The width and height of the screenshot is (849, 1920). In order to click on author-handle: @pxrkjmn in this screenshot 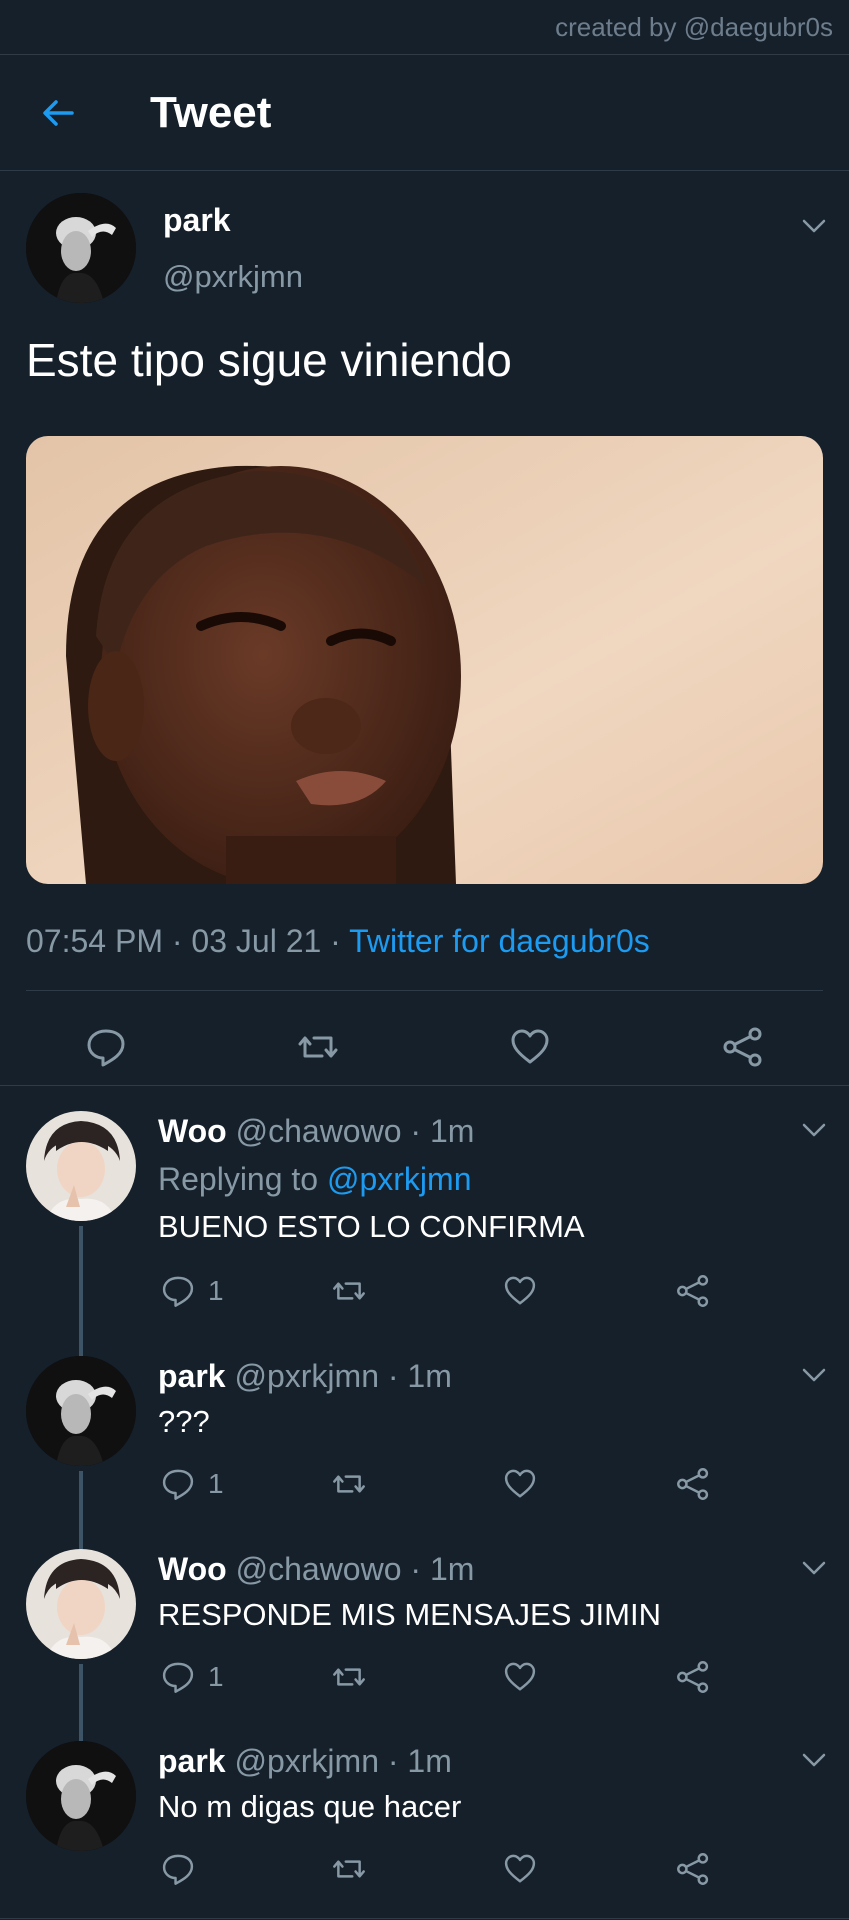, I will do `click(233, 277)`.